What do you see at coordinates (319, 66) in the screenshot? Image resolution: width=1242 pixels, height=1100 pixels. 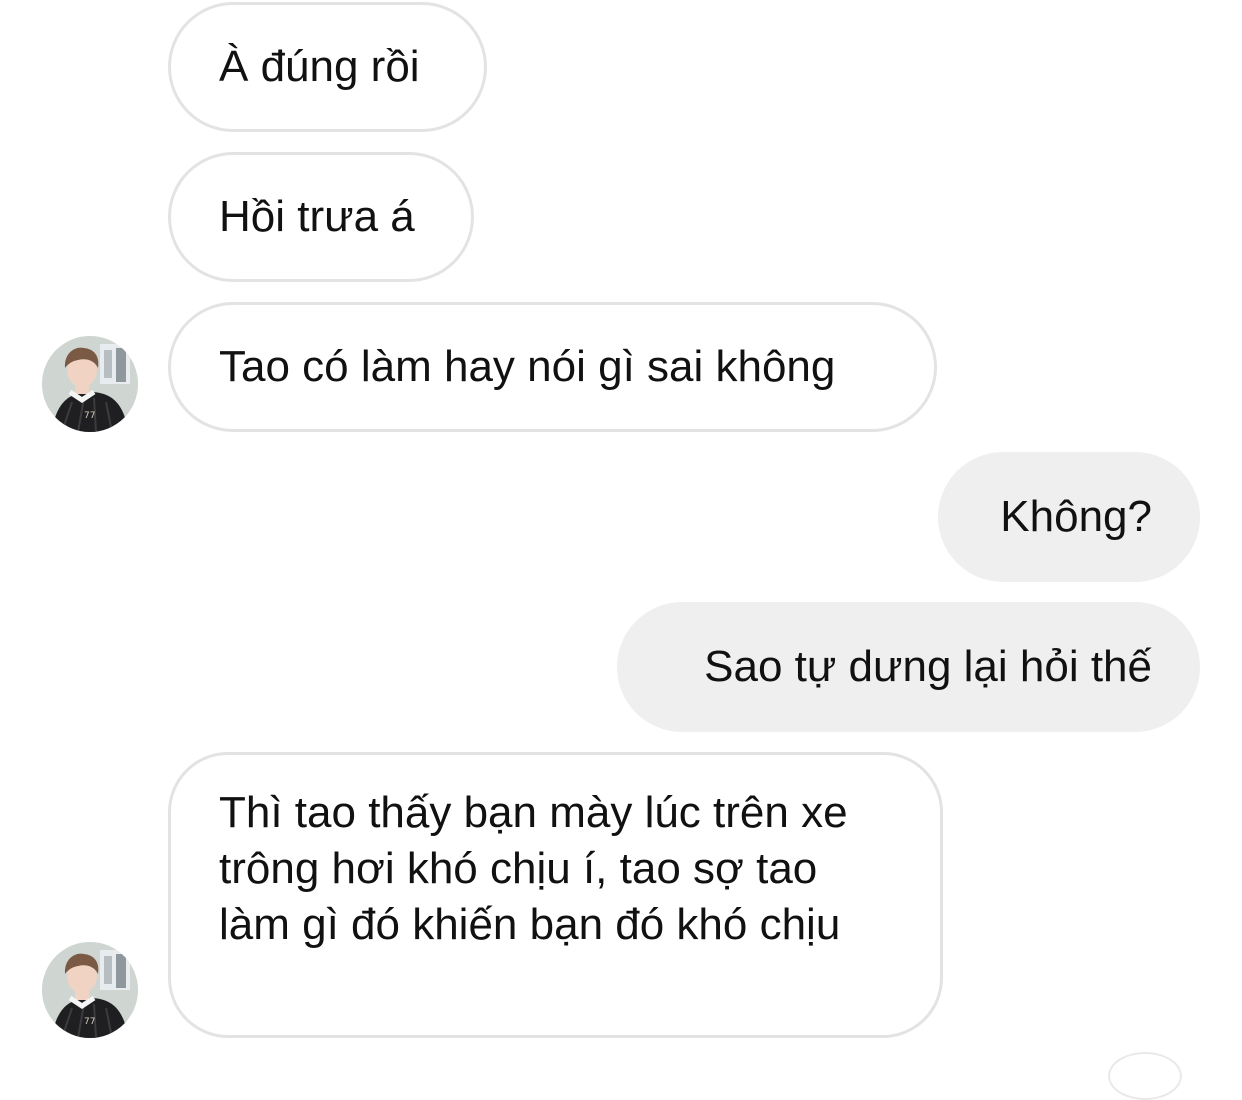 I see `message-text: À đúng rồi` at bounding box center [319, 66].